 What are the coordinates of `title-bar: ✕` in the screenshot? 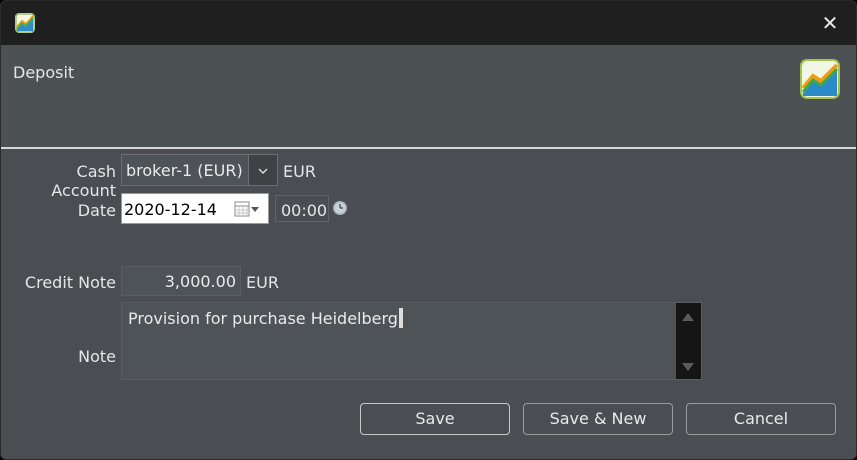 It's located at (428, 23).